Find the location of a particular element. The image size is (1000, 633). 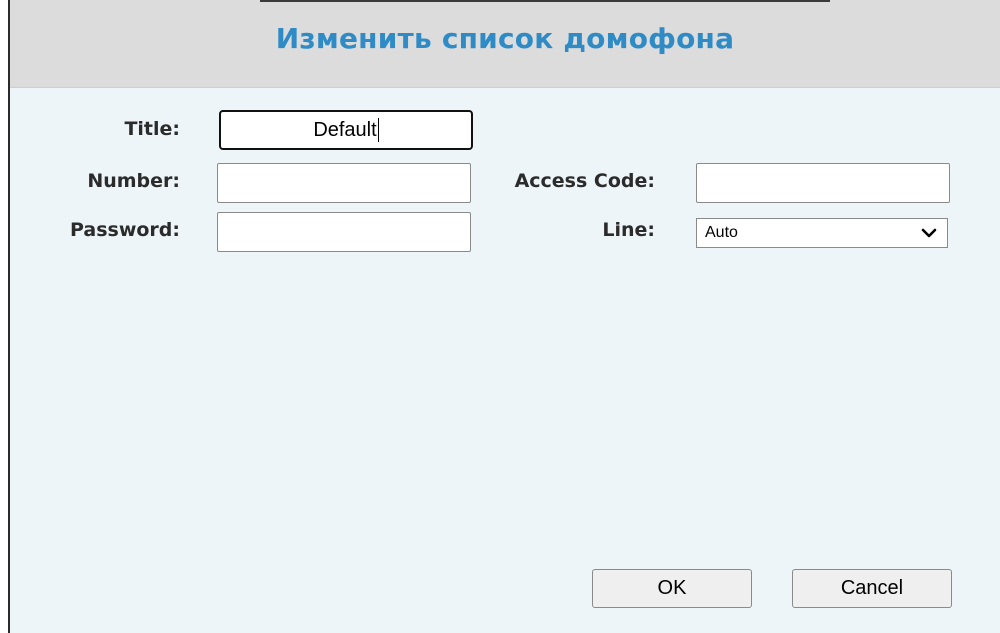

chevron-down-icon is located at coordinates (929, 233).